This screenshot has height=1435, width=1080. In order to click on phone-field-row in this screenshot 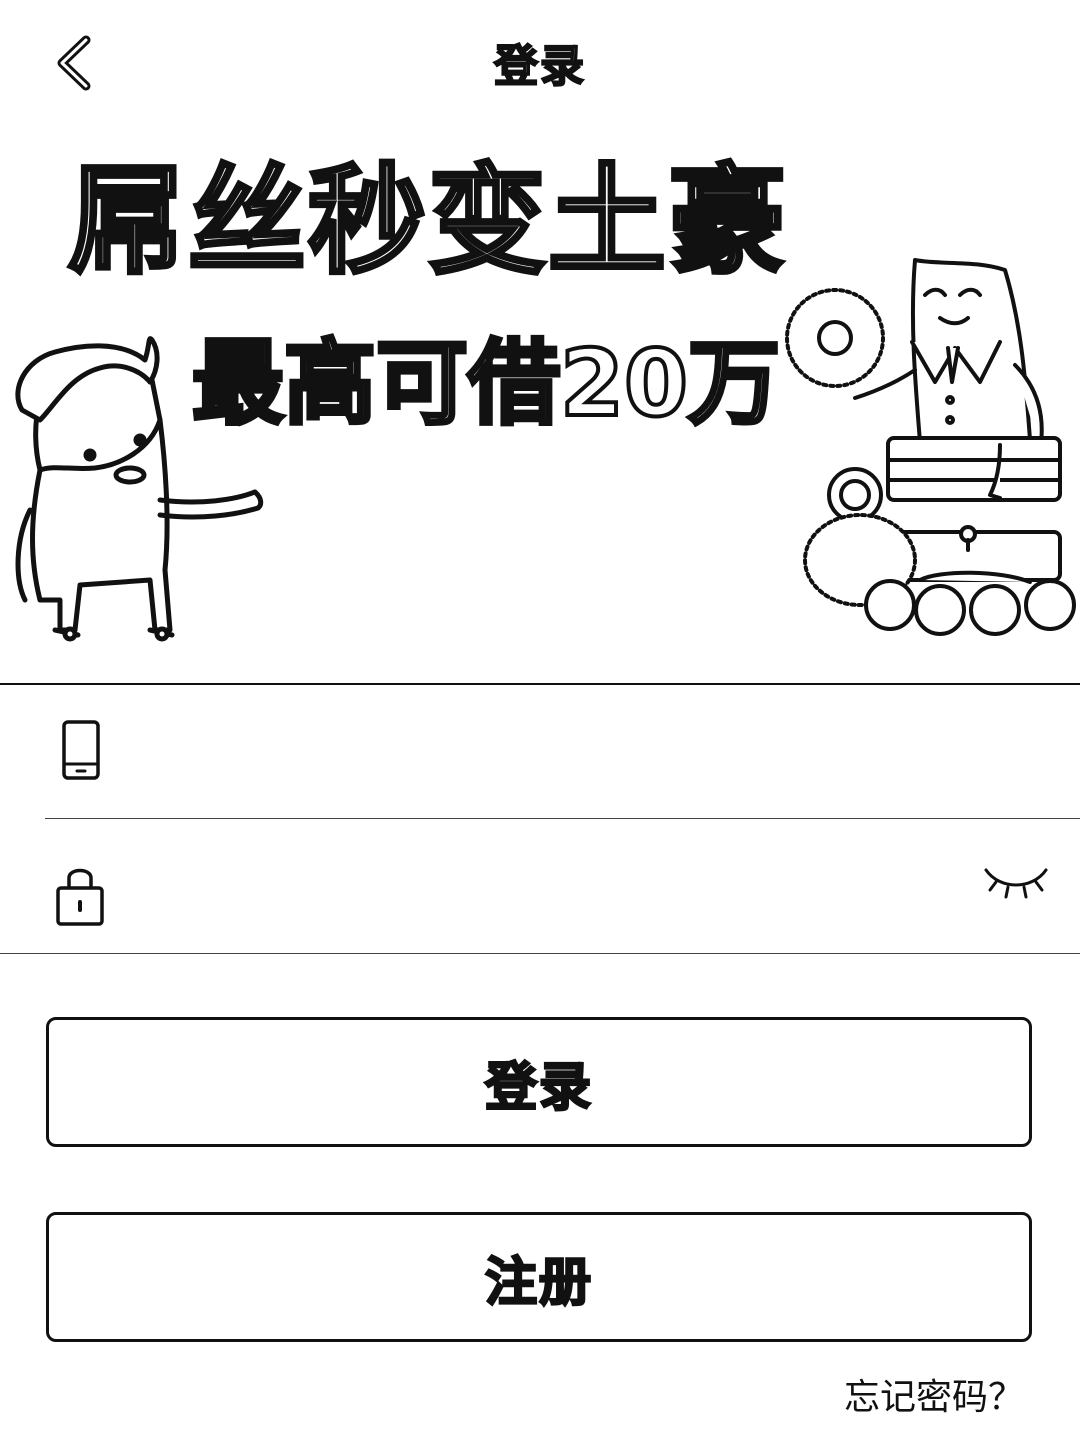, I will do `click(540, 752)`.